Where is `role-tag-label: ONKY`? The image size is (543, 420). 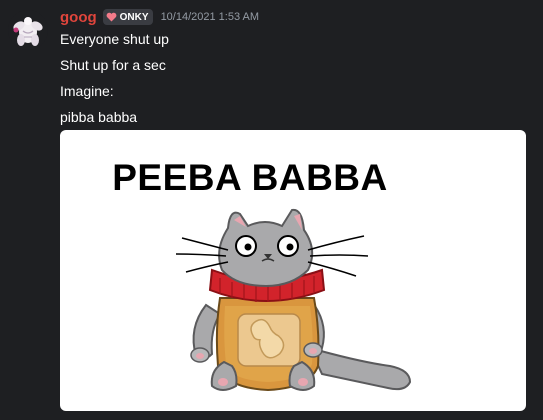 role-tag-label: ONKY is located at coordinates (134, 17).